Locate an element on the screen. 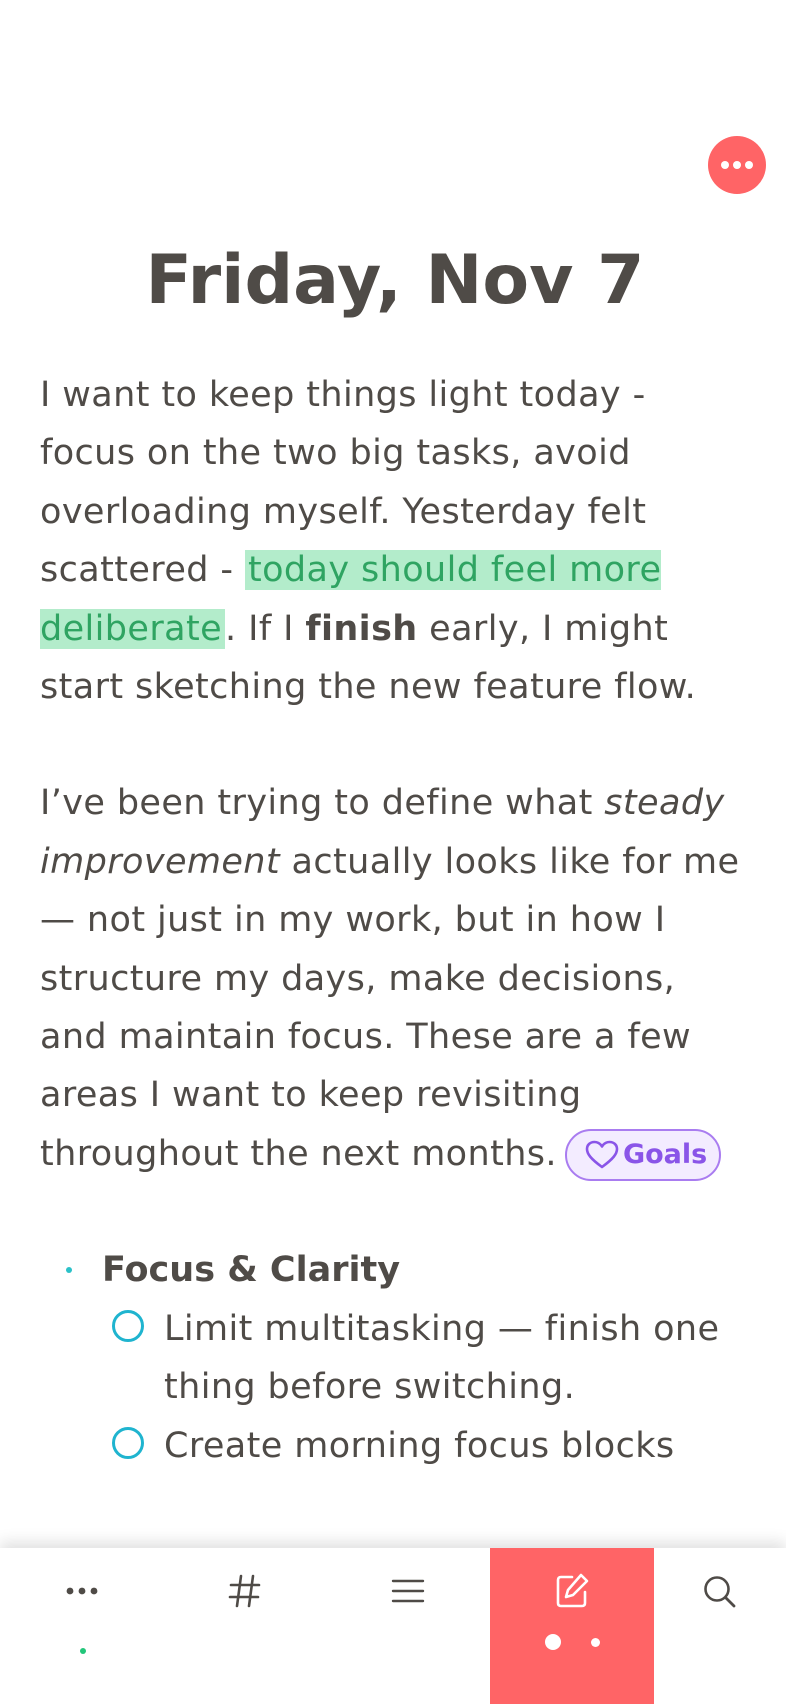  page-dot-active is located at coordinates (552, 1642).